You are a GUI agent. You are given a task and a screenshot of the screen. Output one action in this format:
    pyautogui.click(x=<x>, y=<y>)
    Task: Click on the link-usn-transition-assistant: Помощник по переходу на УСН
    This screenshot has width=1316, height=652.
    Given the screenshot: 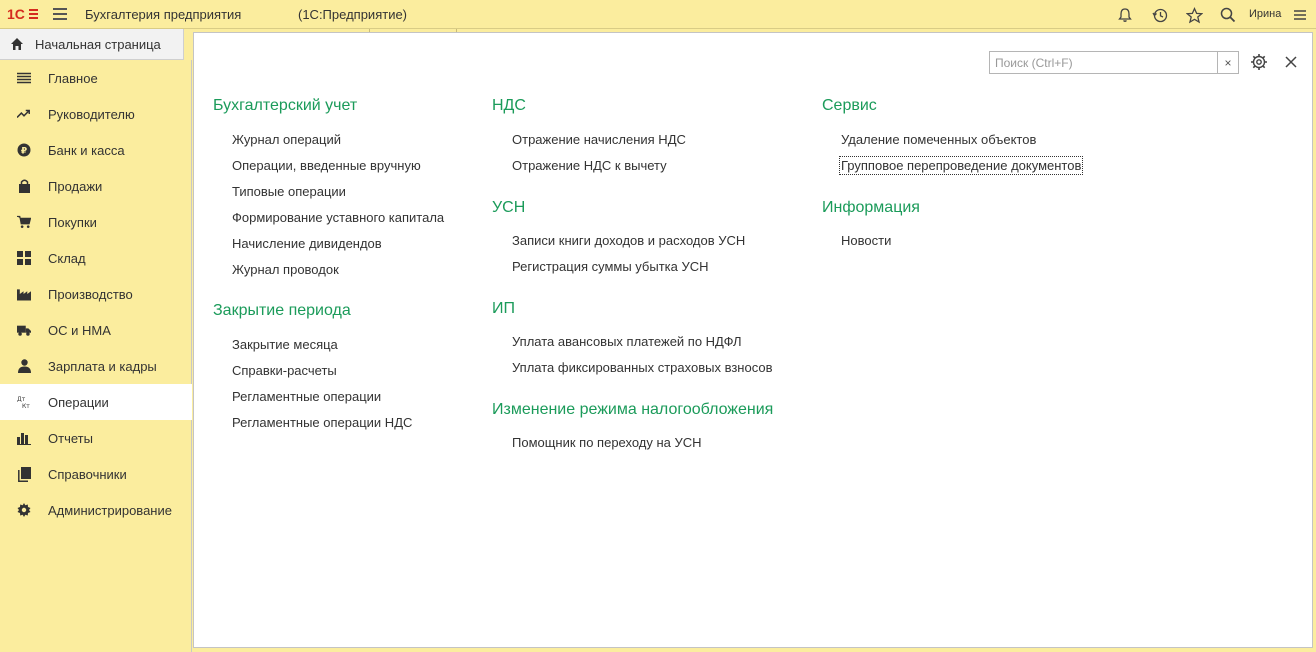 What is the action you would take?
    pyautogui.click(x=607, y=442)
    